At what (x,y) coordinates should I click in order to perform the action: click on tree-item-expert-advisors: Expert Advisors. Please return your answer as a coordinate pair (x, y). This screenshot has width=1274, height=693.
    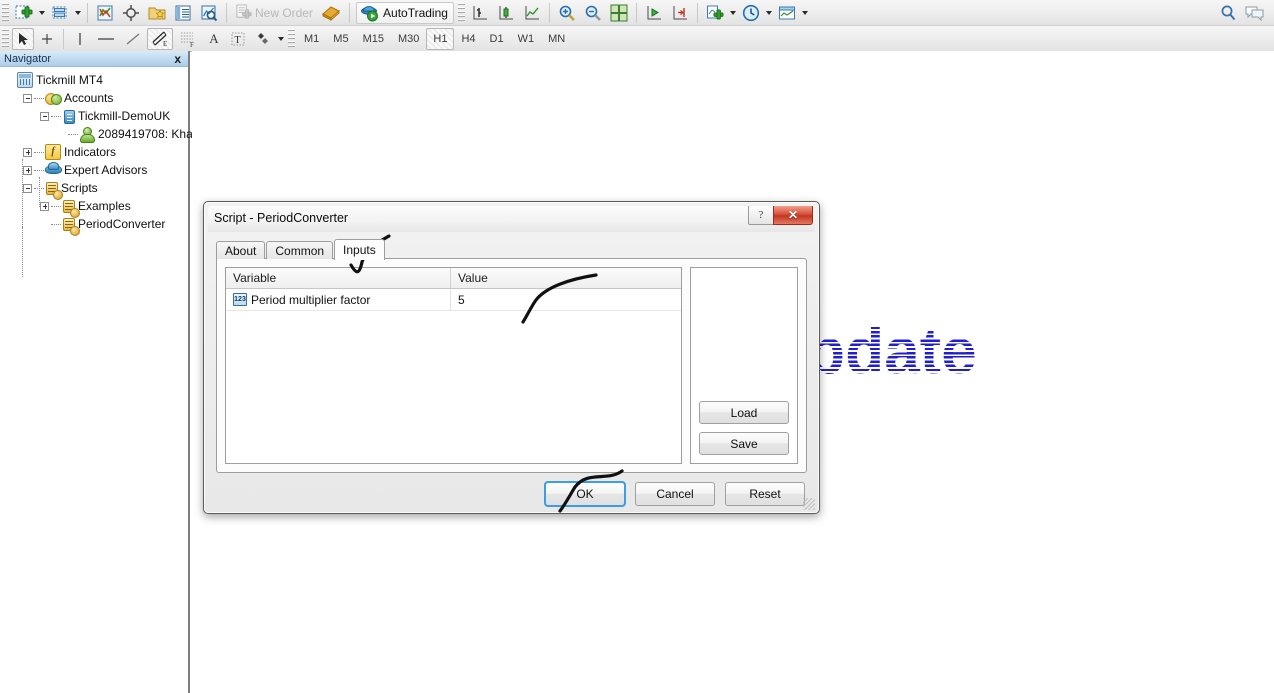
    Looking at the image, I should click on (97, 170).